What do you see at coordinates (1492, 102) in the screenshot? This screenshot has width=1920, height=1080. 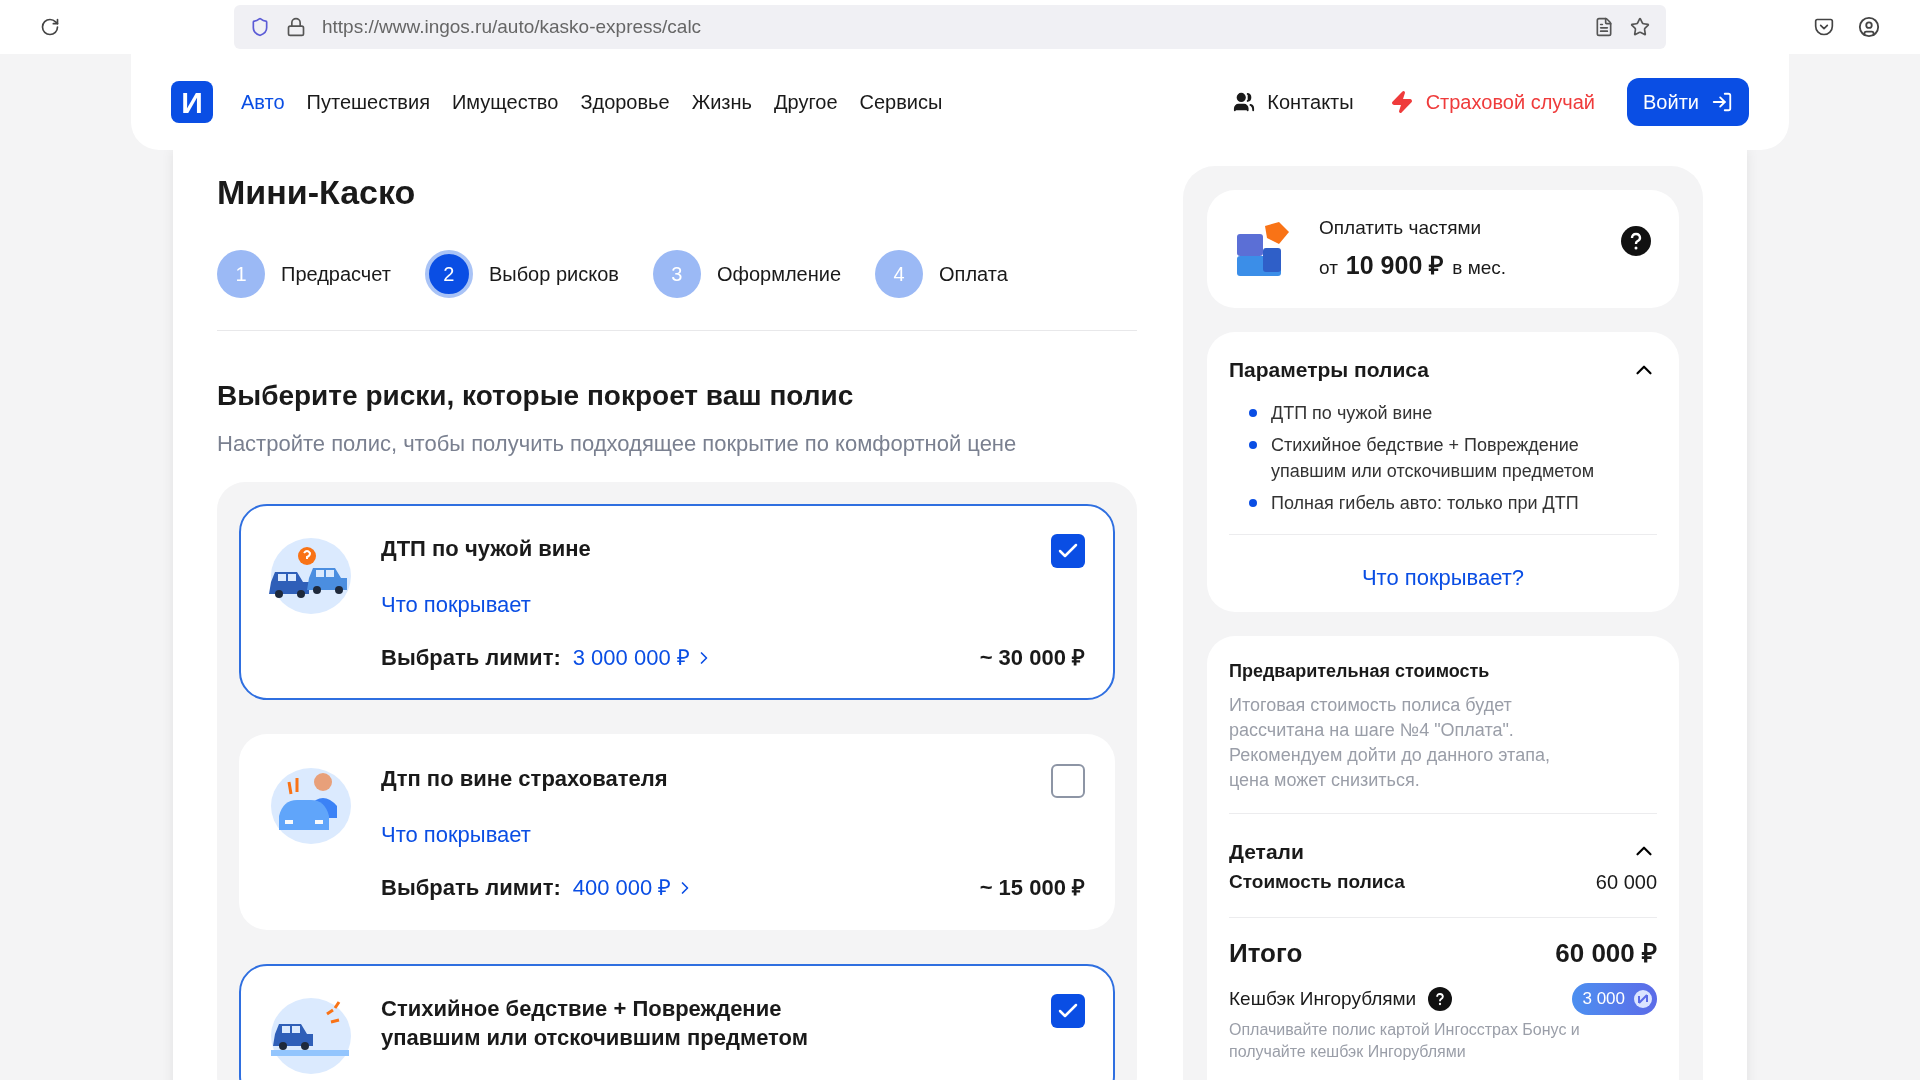 I see `insured-event-link: Страховой случай` at bounding box center [1492, 102].